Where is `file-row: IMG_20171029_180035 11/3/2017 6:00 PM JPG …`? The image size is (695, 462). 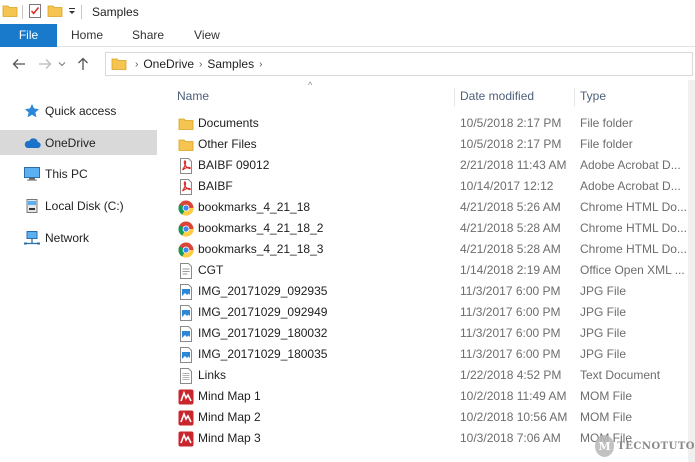 file-row: IMG_20171029_180035 11/3/2017 6:00 PM JPG … is located at coordinates (427, 354).